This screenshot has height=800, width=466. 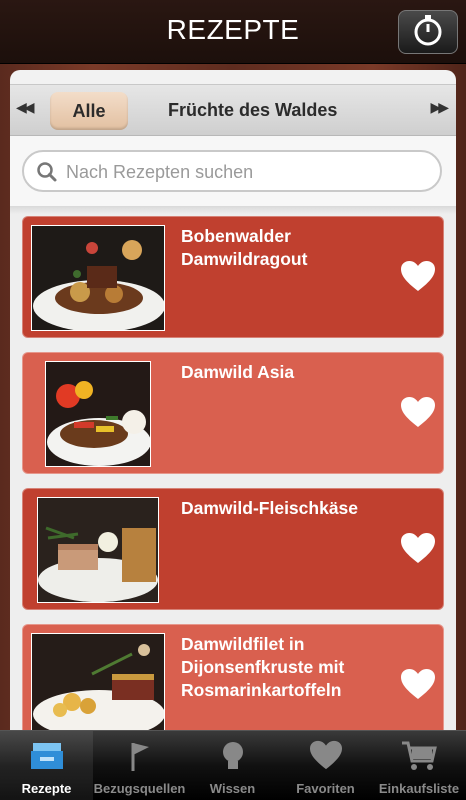 I want to click on flag-icon, so click(x=140, y=758).